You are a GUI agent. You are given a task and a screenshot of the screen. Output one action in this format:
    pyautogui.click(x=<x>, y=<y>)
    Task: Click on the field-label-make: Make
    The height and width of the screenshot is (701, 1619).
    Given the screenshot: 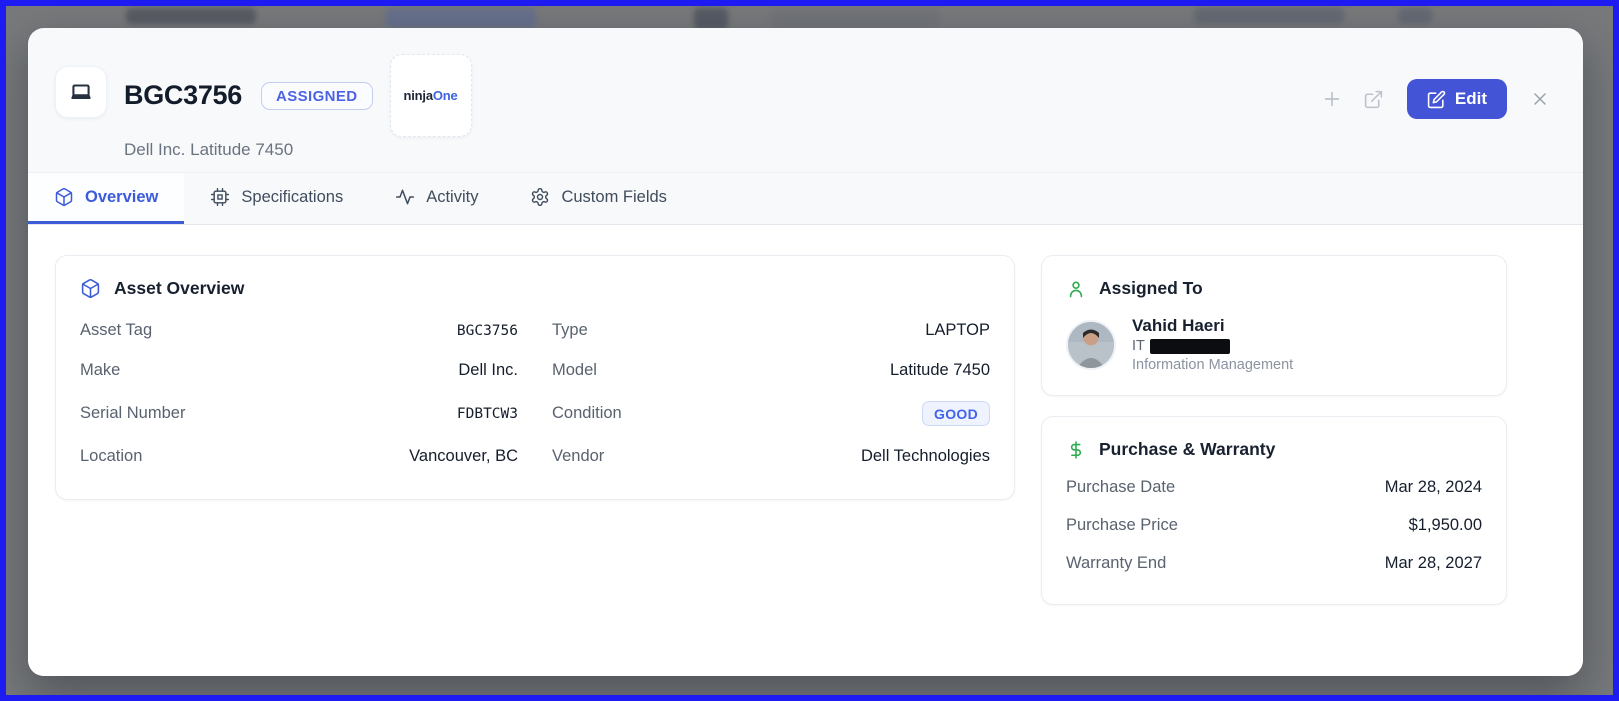 What is the action you would take?
    pyautogui.click(x=100, y=370)
    